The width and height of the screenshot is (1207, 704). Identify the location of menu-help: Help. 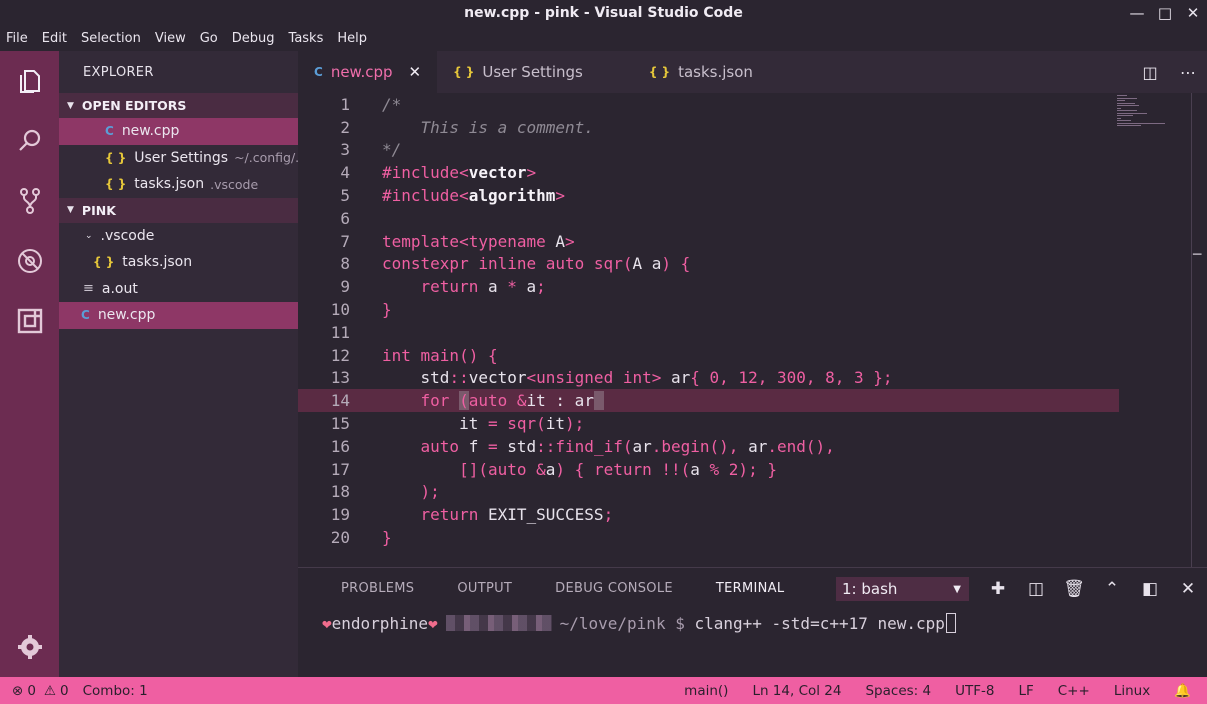
(352, 38).